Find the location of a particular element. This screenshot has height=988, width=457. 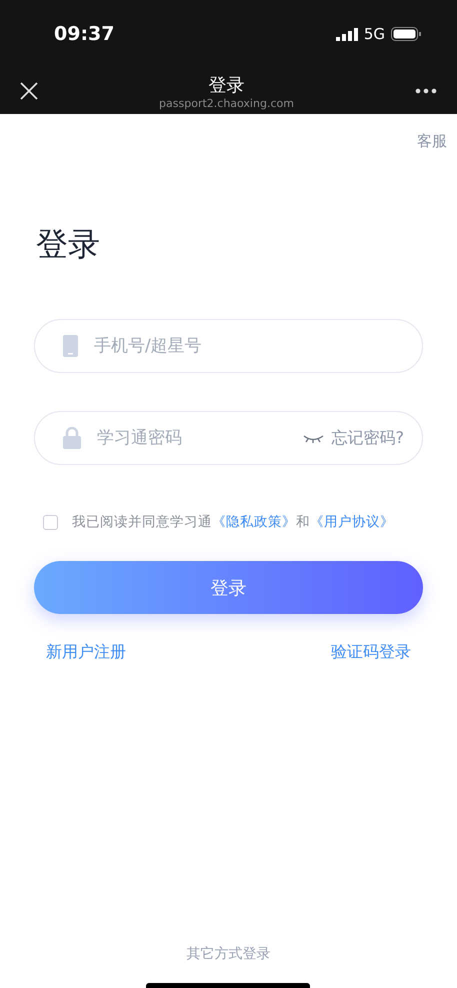

agreement-text: 我已阅读并同意学习通《隐私政策》和《用户协议》 is located at coordinates (233, 522).